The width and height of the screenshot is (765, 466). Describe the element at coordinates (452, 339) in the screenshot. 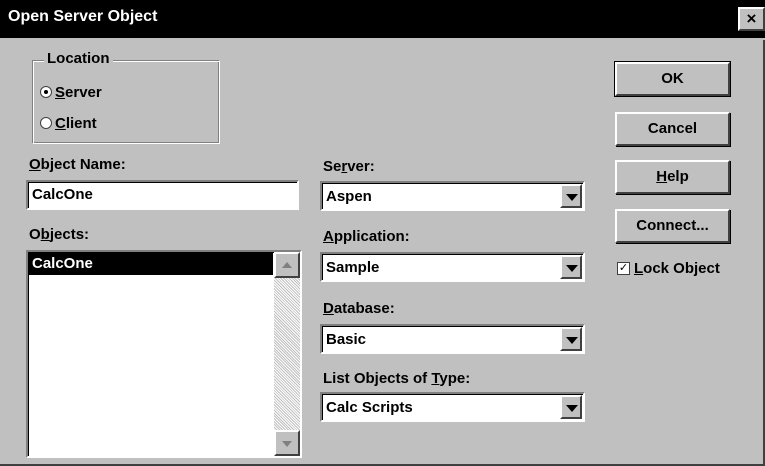

I see `database-select: Basic` at that location.